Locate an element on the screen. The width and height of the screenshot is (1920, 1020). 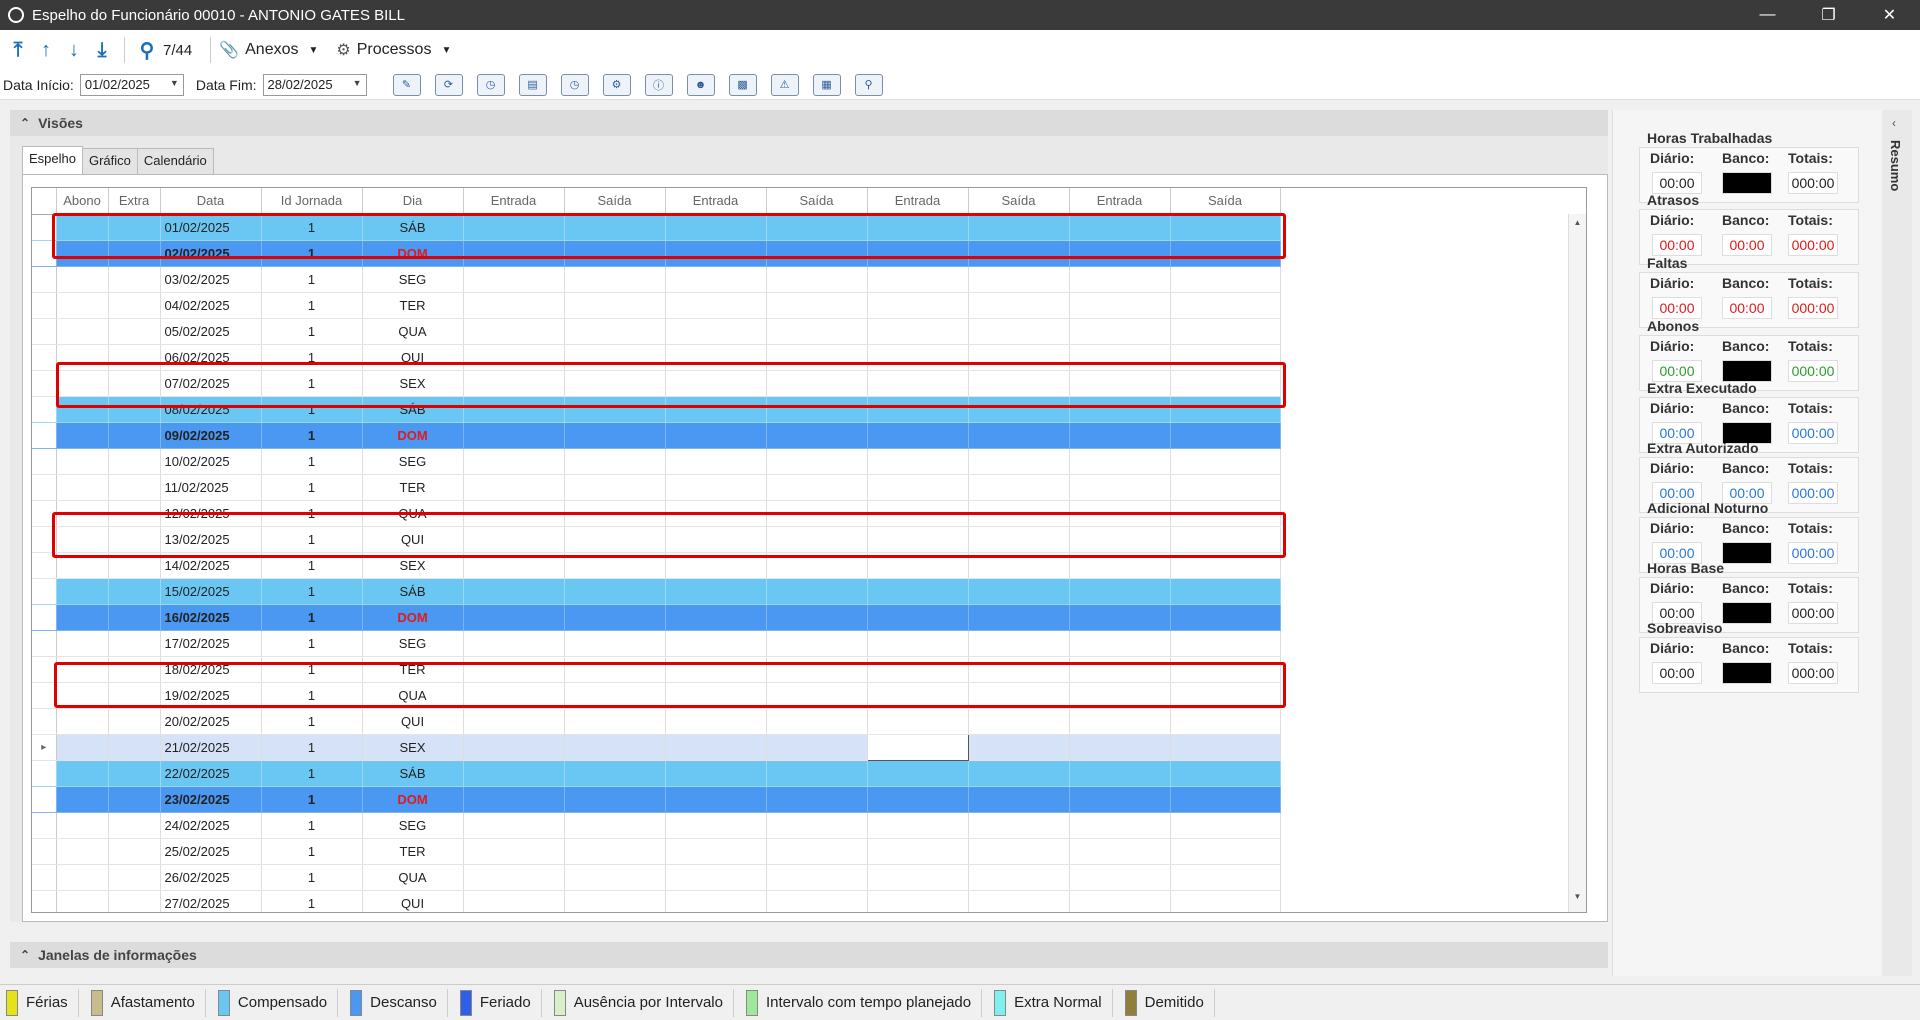
search-icon: ⚲ is located at coordinates (147, 50).